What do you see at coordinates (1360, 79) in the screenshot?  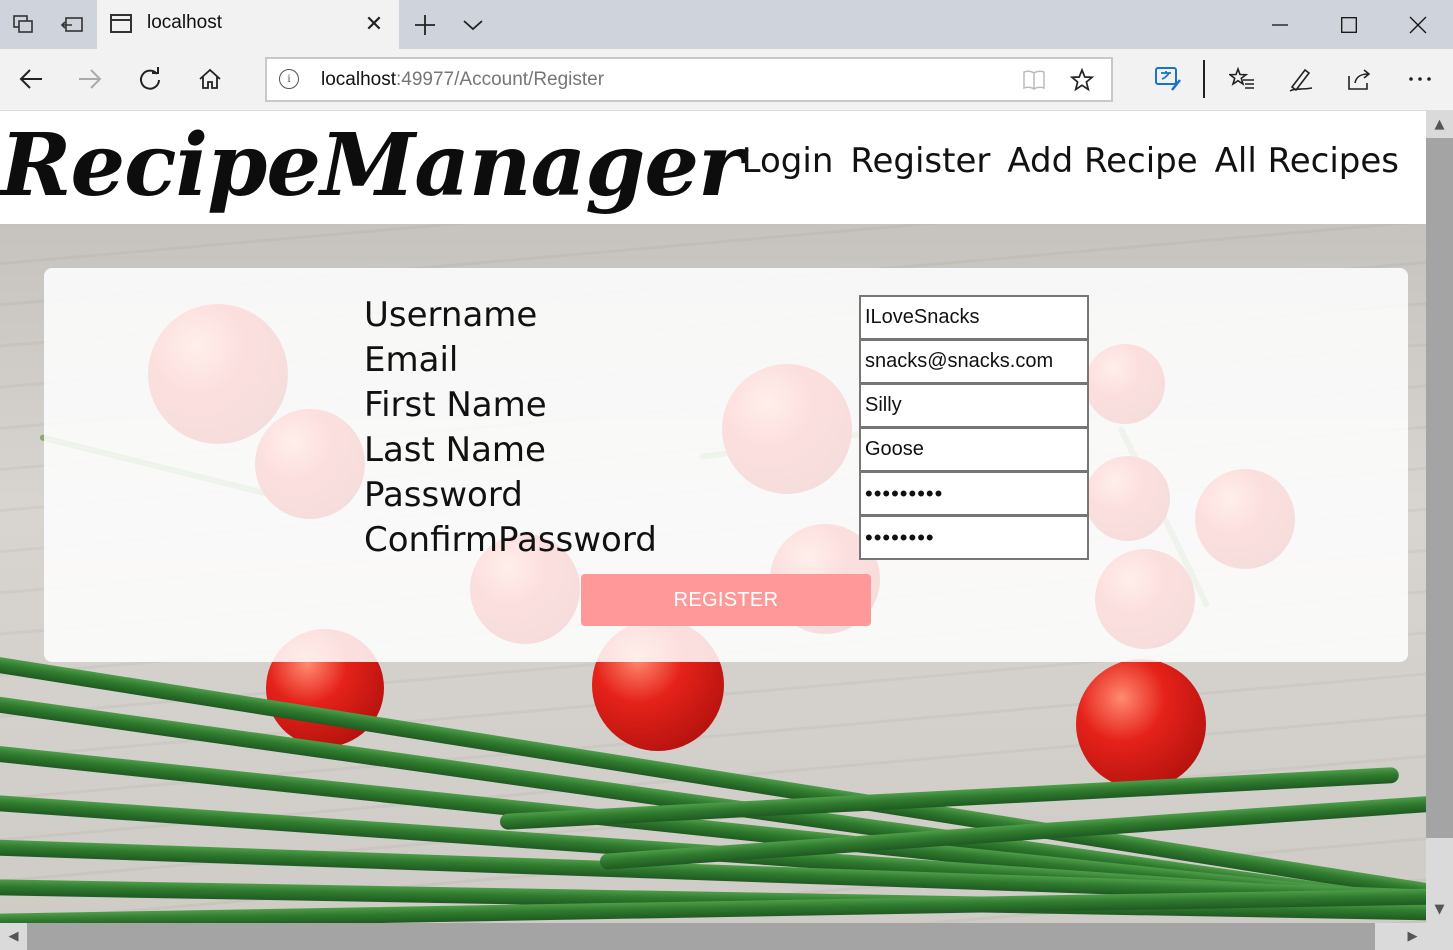 I see `share-icon` at bounding box center [1360, 79].